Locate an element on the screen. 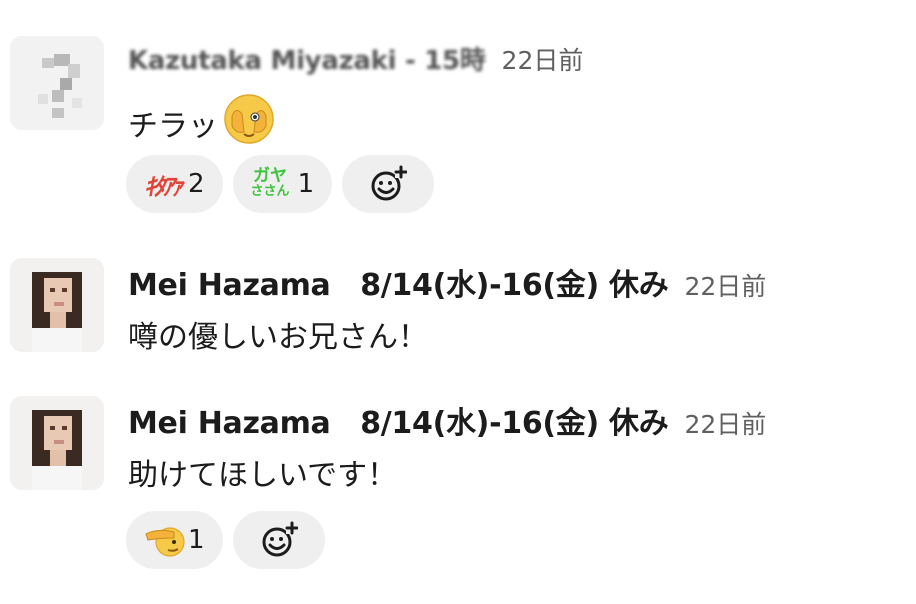 This screenshot has height=604, width=916. gaya-label-top: ガヤ is located at coordinates (270, 176).